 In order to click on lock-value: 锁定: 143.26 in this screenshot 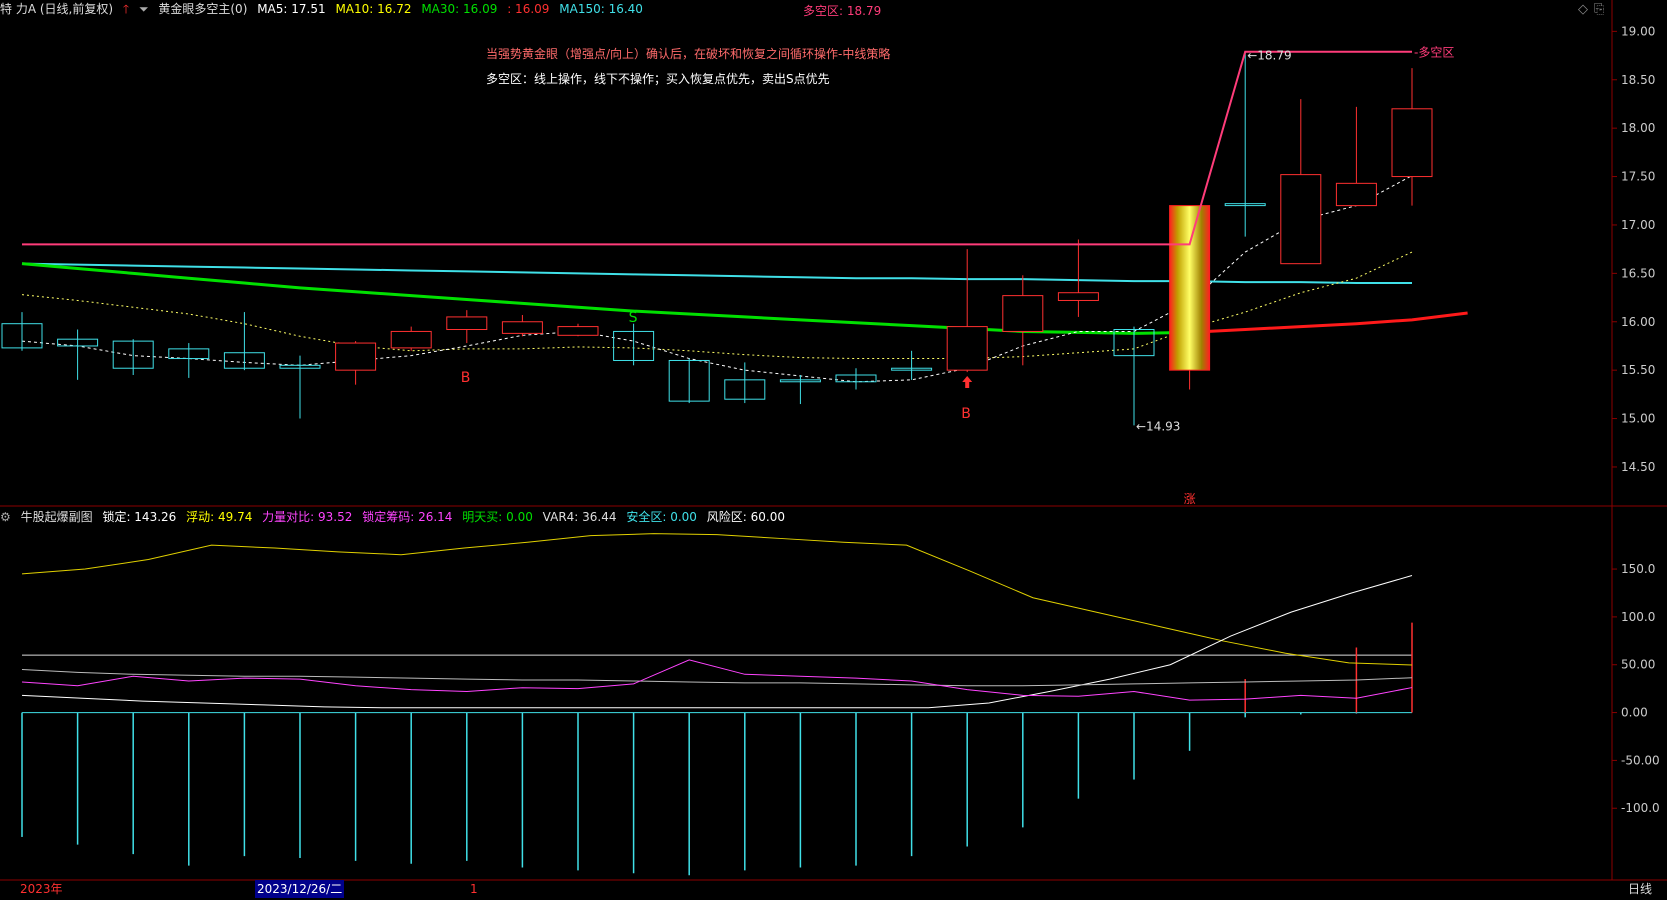, I will do `click(139, 517)`.